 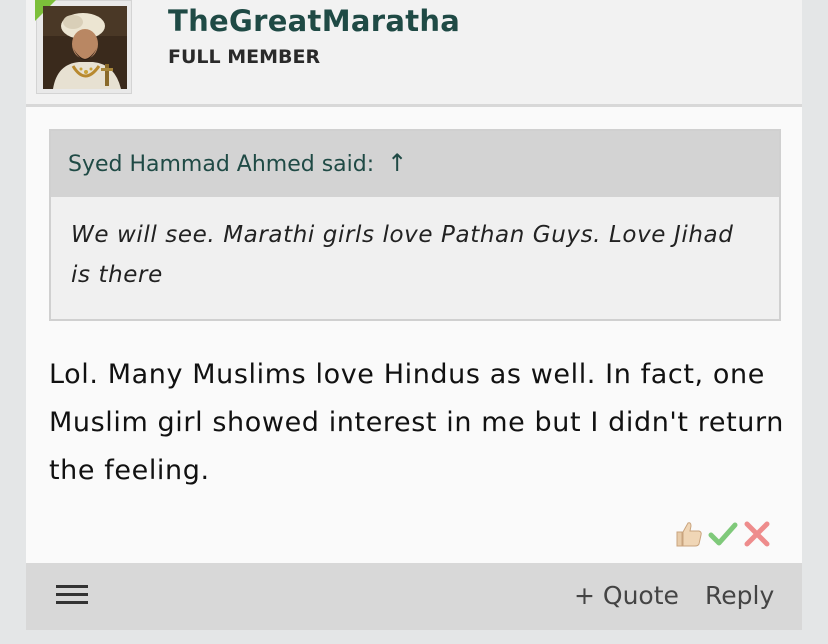 I want to click on thumbs-up-icon, so click(x=689, y=534).